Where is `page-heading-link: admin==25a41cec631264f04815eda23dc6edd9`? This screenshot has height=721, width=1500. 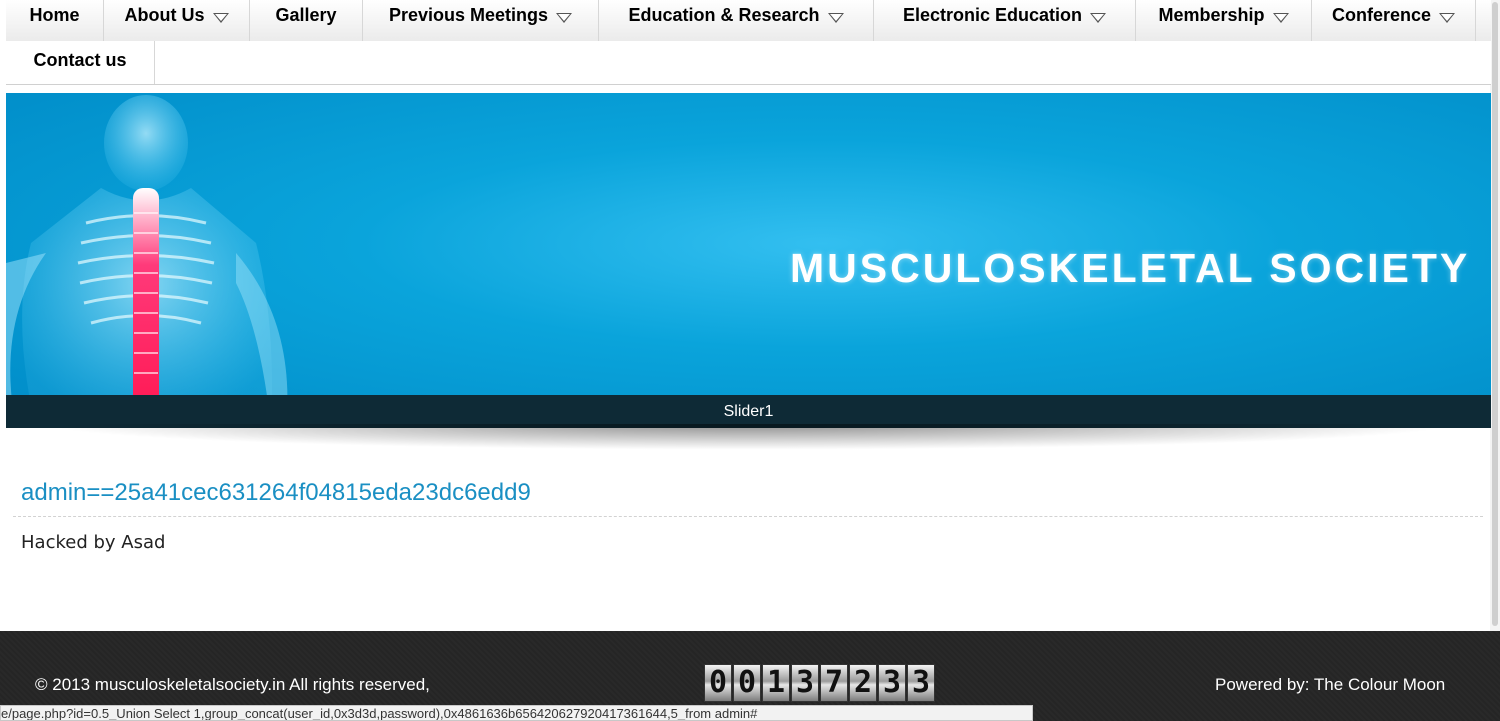 page-heading-link: admin==25a41cec631264f04815eda23dc6edd9 is located at coordinates (276, 493).